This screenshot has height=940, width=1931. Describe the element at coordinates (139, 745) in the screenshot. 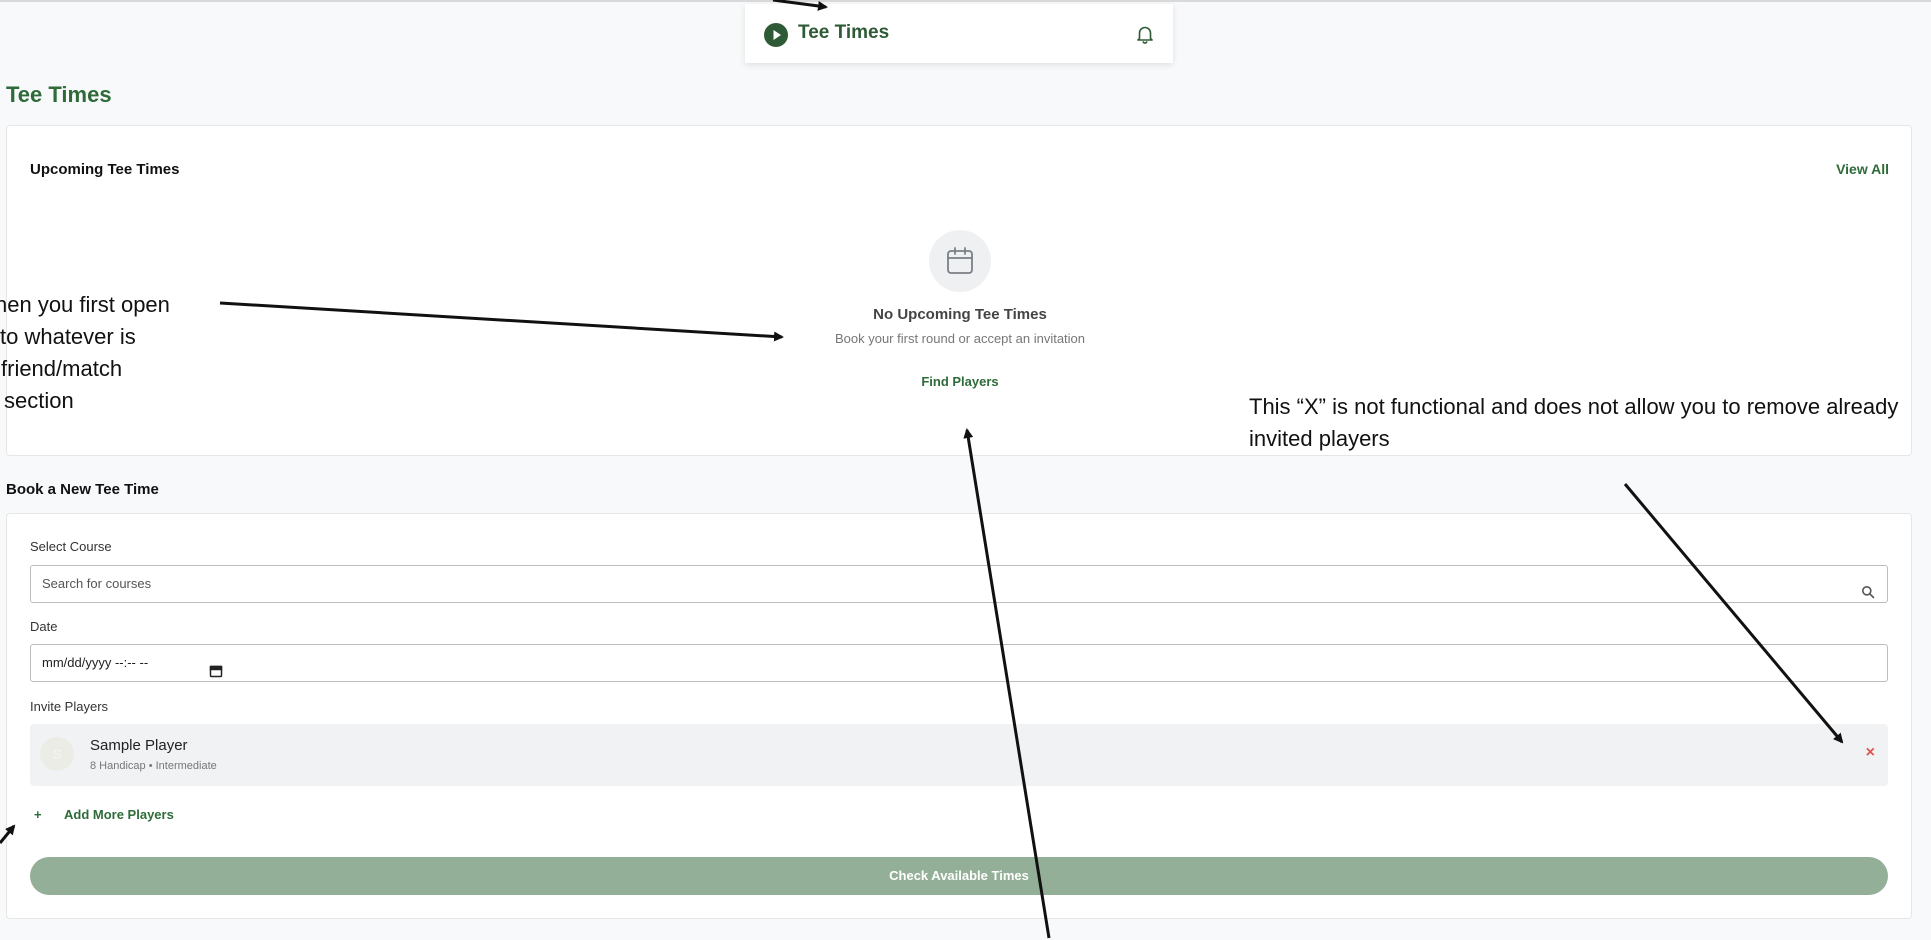

I see `player-name: Sample Player` at that location.